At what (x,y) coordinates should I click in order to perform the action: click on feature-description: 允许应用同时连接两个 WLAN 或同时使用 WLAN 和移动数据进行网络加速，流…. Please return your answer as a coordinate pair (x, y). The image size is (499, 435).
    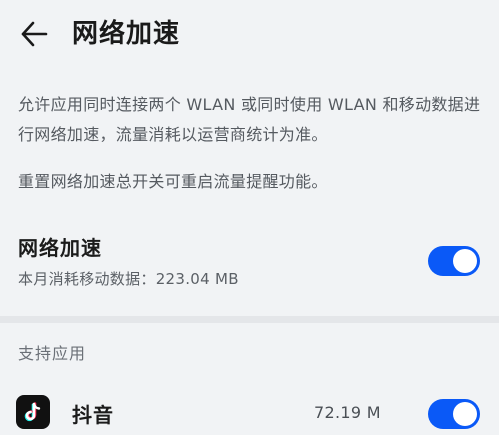
    Looking at the image, I should click on (249, 119).